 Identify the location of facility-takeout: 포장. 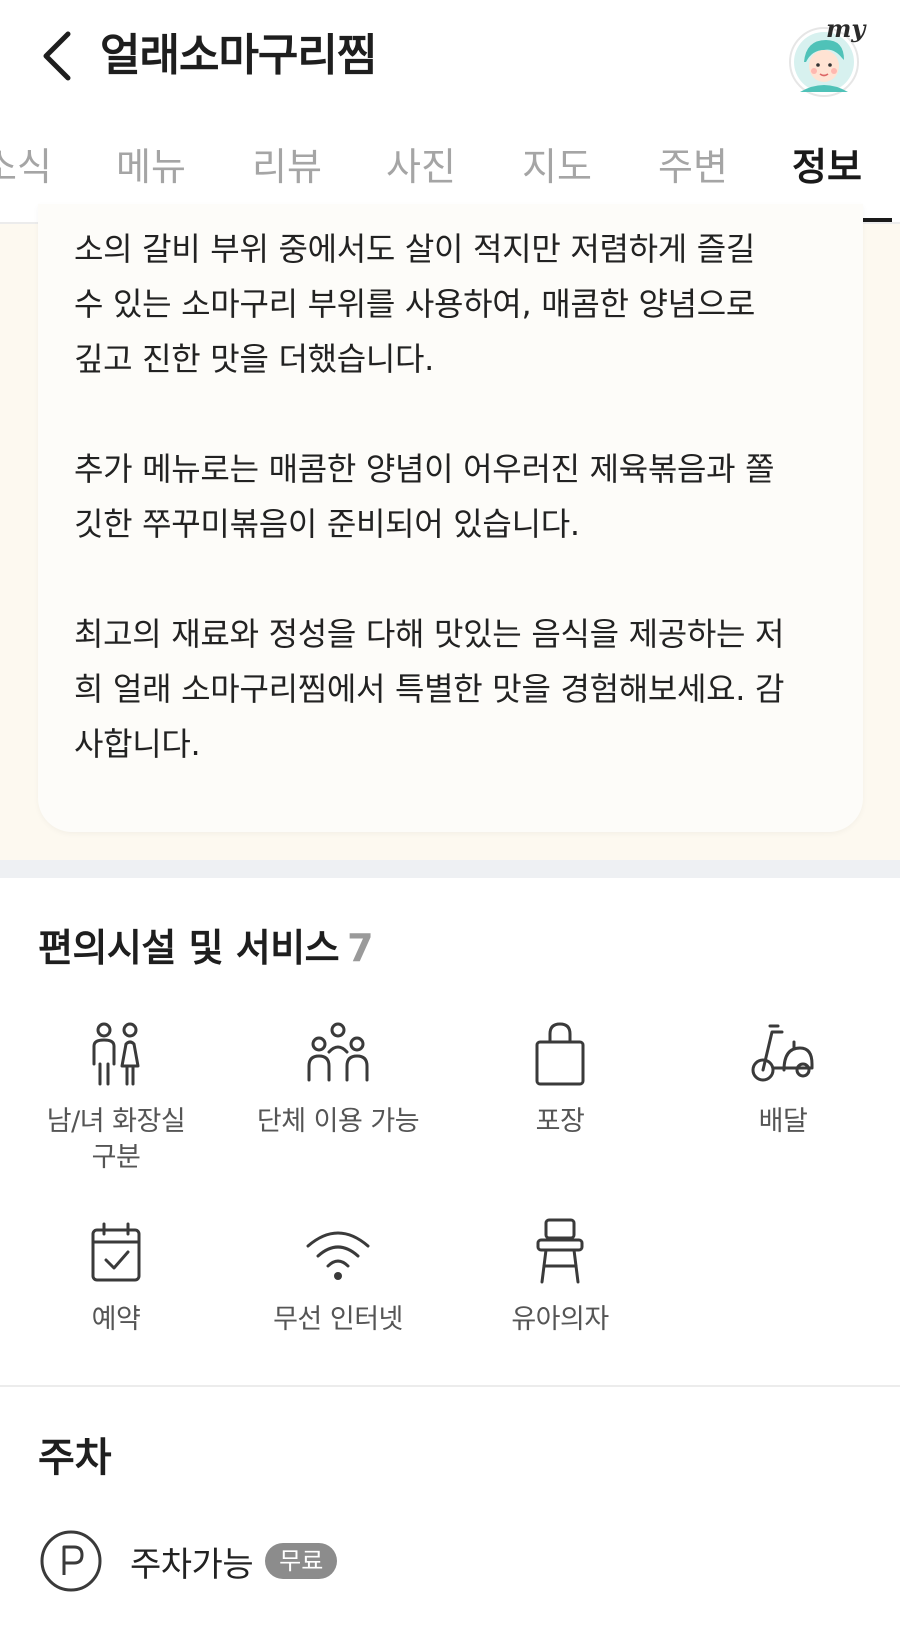
(560, 1080).